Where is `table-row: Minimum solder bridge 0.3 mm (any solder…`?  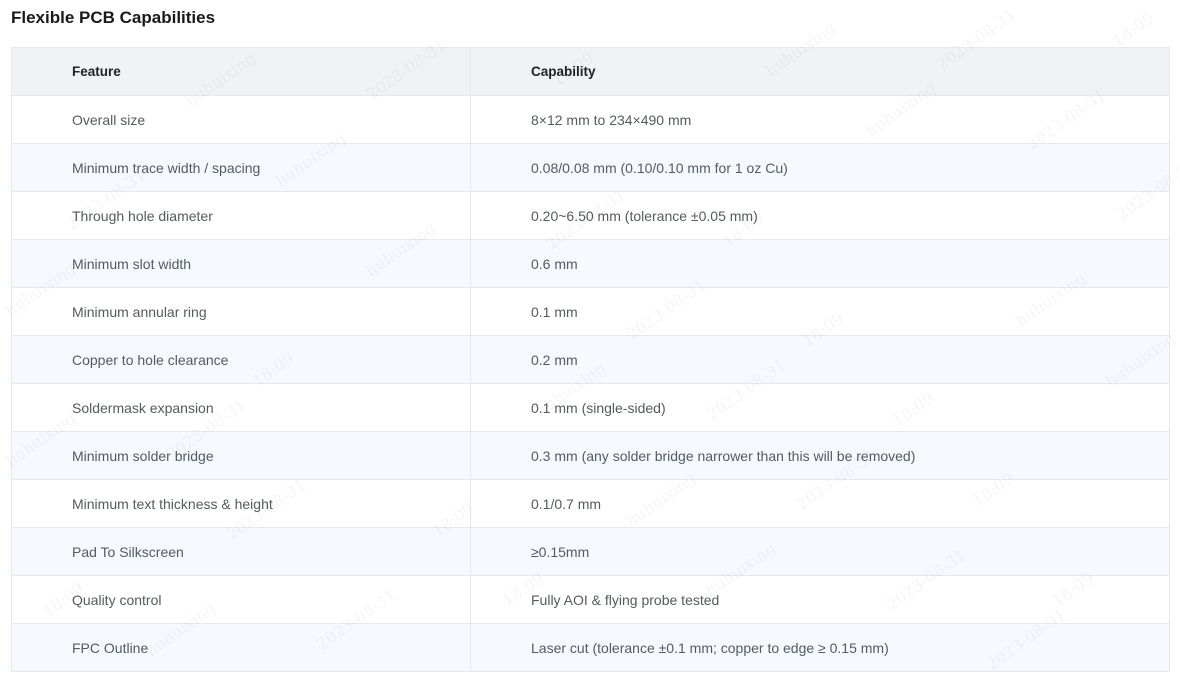
table-row: Minimum solder bridge 0.3 mm (any solder… is located at coordinates (590, 455).